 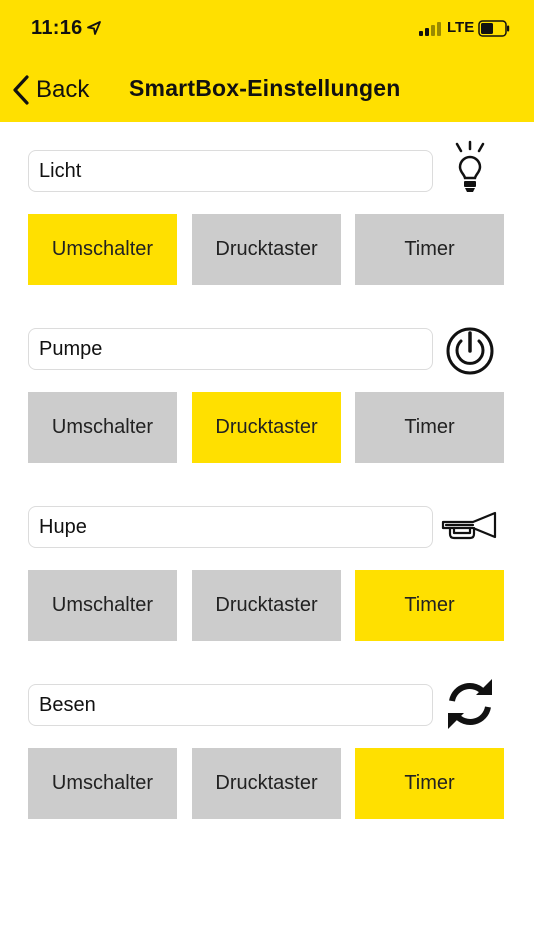 I want to click on lightbulb-icon, so click(x=470, y=166).